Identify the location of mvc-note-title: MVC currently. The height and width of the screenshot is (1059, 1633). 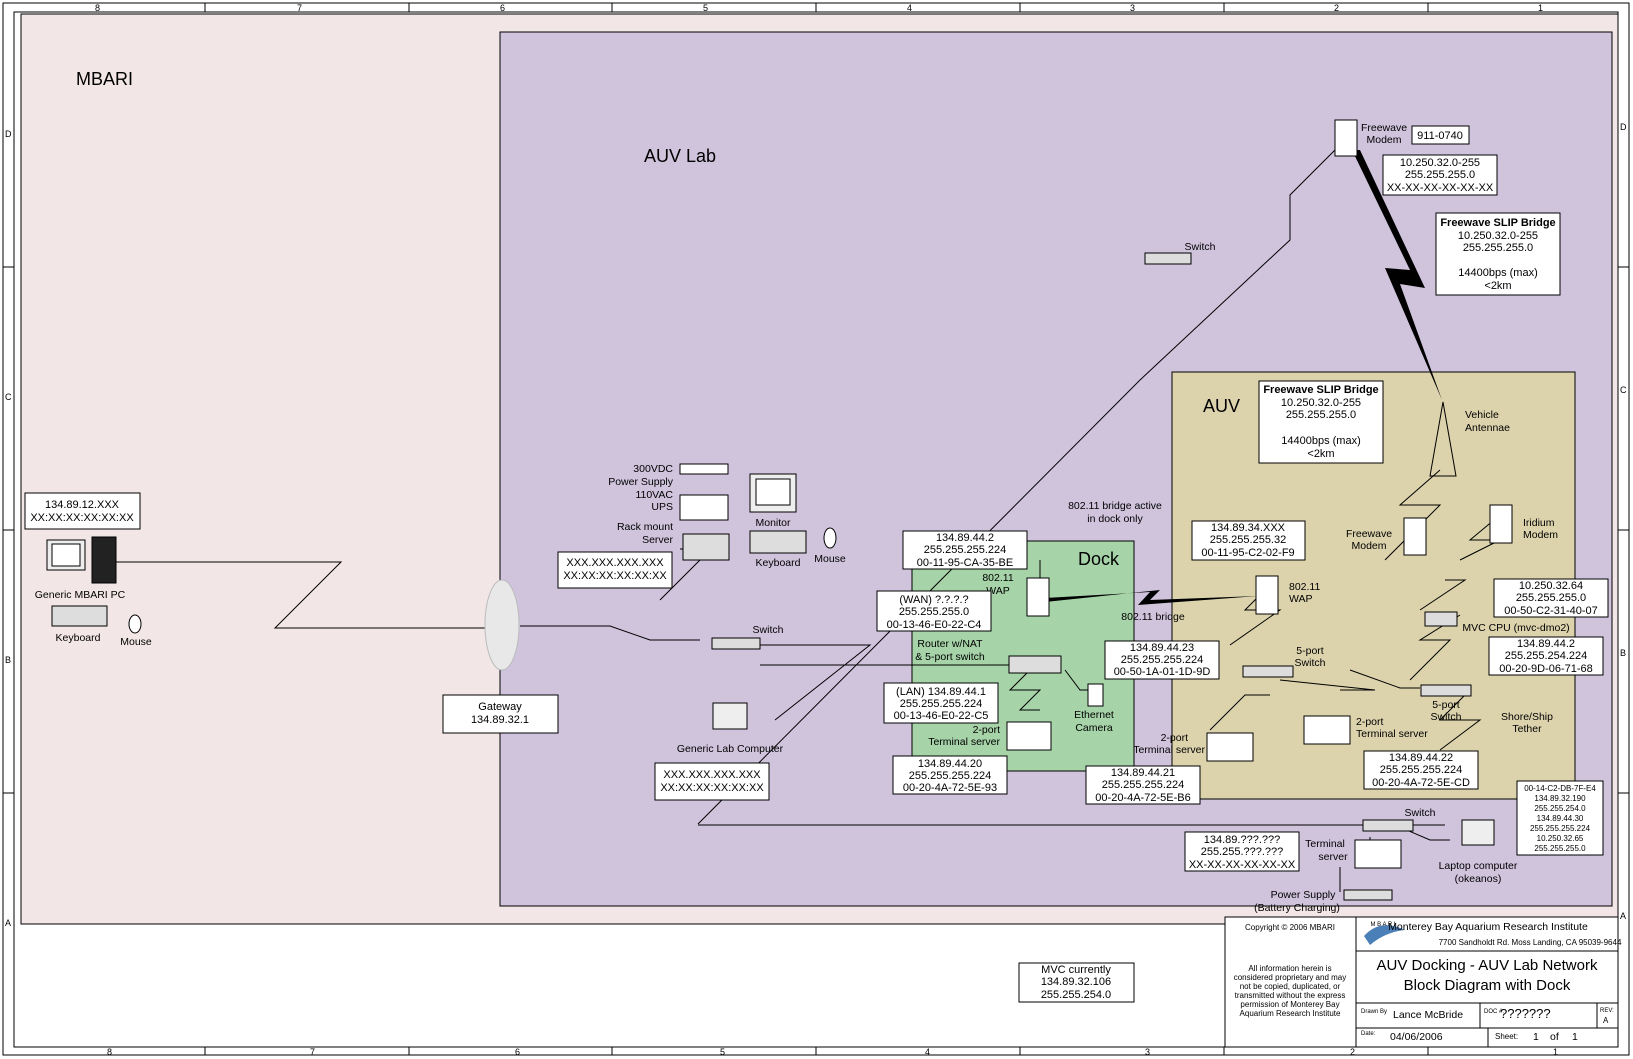
(1076, 970).